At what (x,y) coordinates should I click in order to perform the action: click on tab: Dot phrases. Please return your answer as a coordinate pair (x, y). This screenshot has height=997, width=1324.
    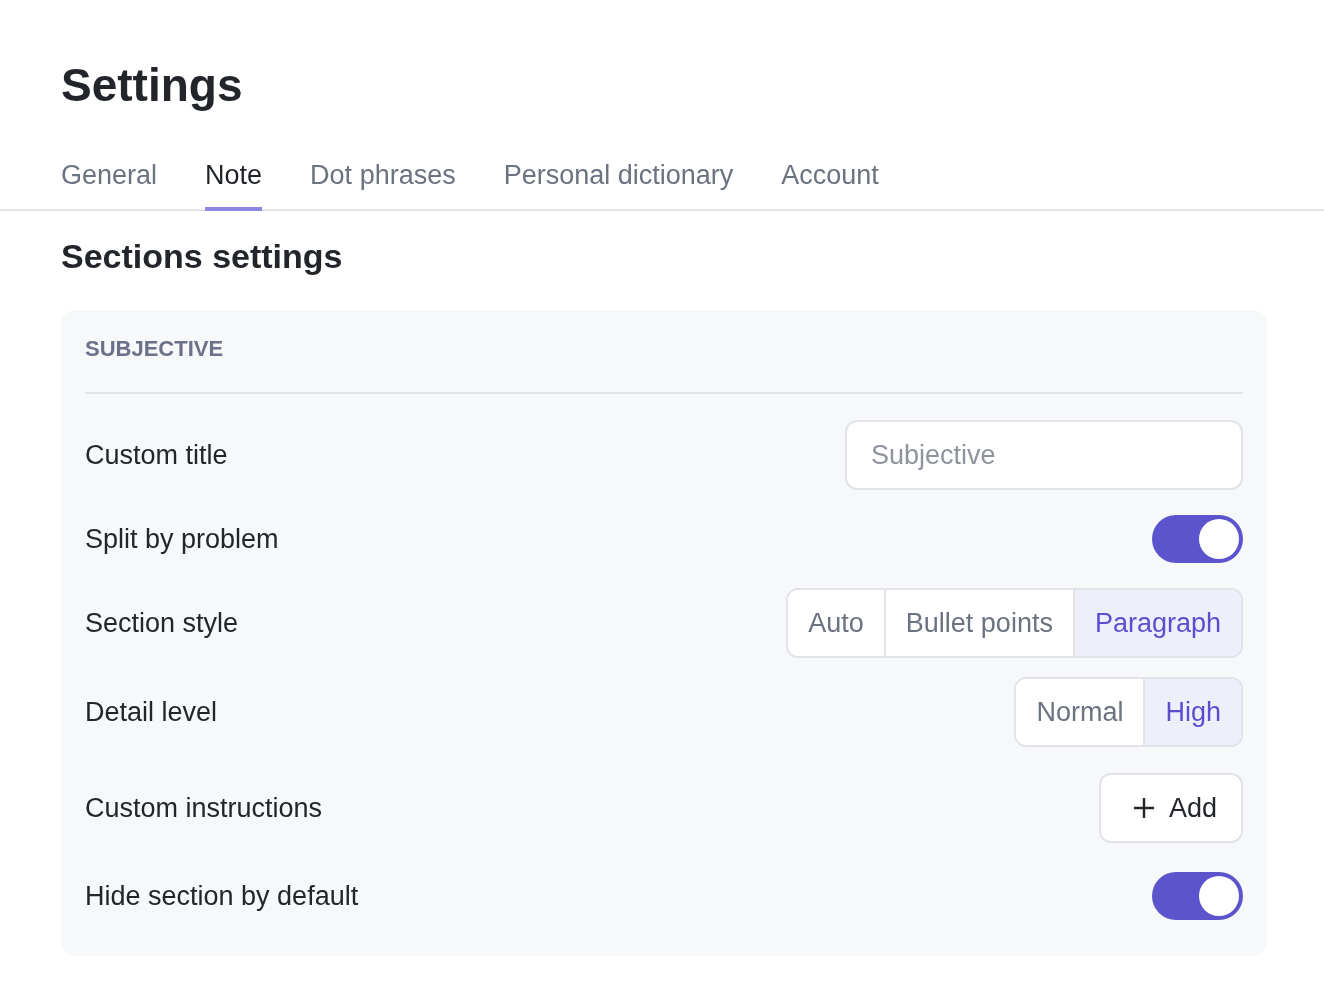
    Looking at the image, I should click on (383, 185).